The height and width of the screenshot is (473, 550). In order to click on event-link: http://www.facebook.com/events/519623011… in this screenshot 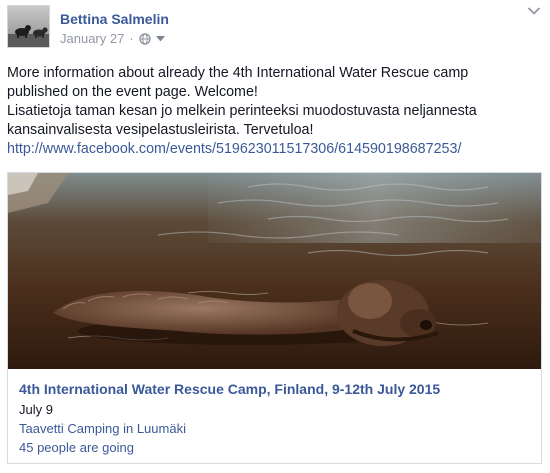, I will do `click(234, 149)`.